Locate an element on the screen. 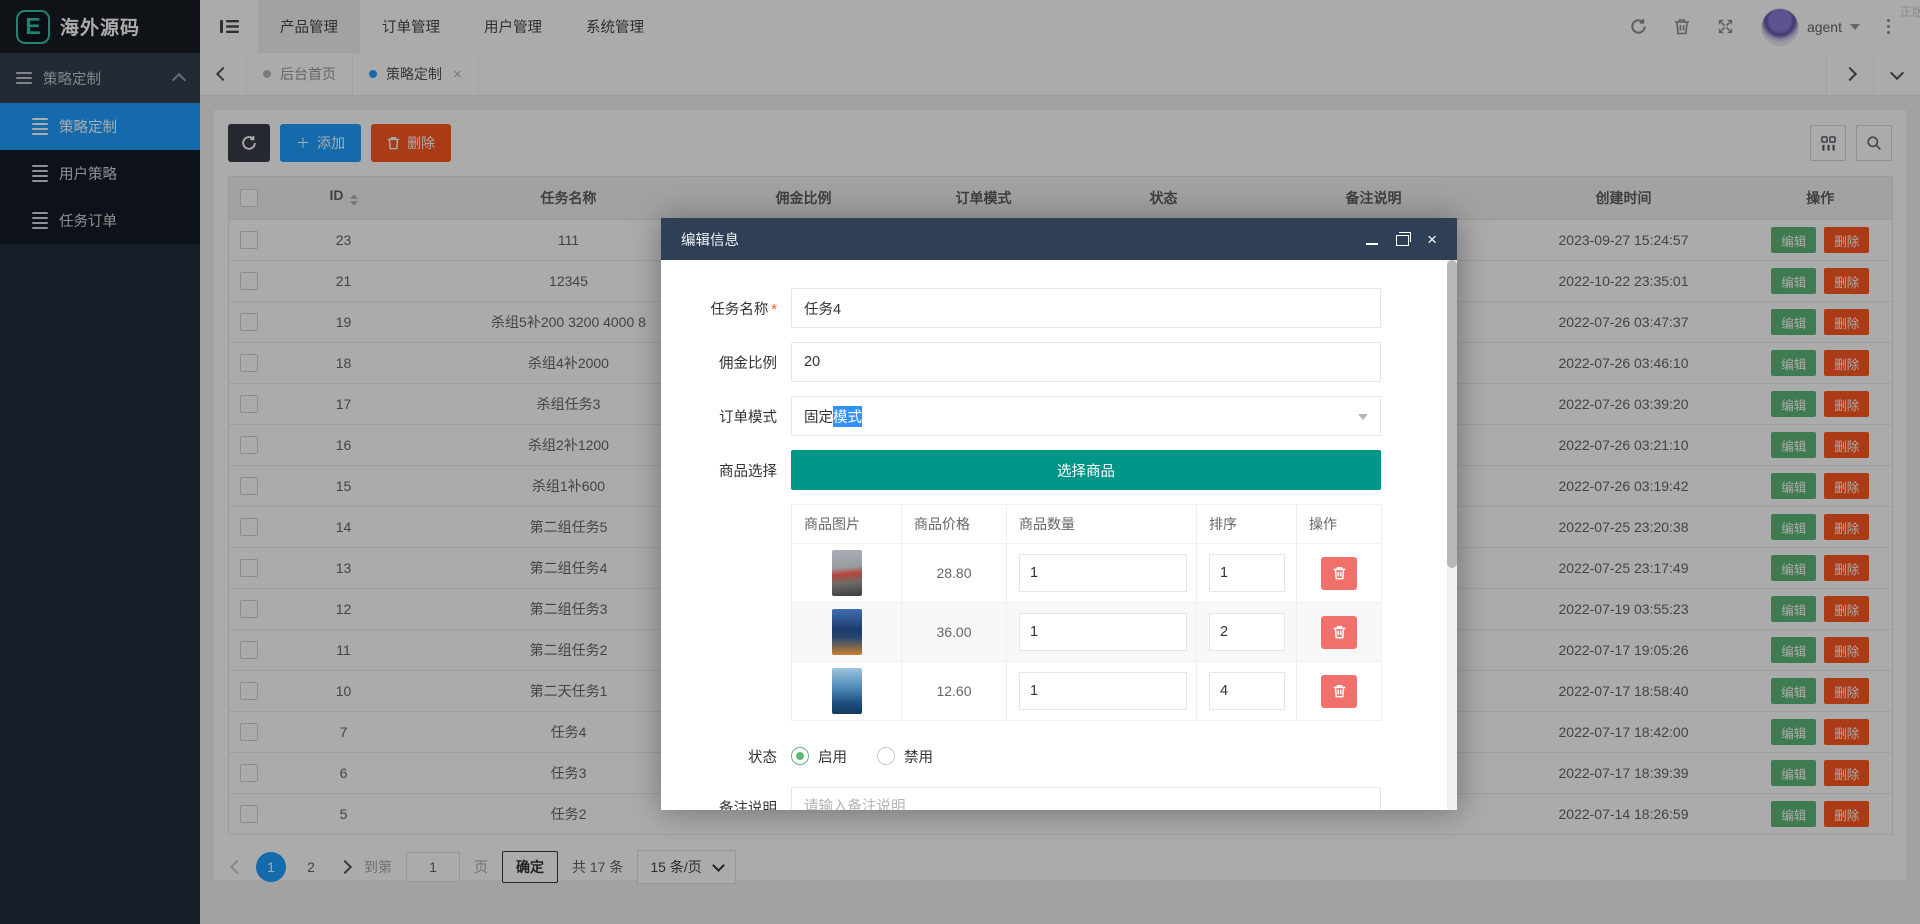  dialog-titlebar: 编辑信息 × is located at coordinates (1059, 239).